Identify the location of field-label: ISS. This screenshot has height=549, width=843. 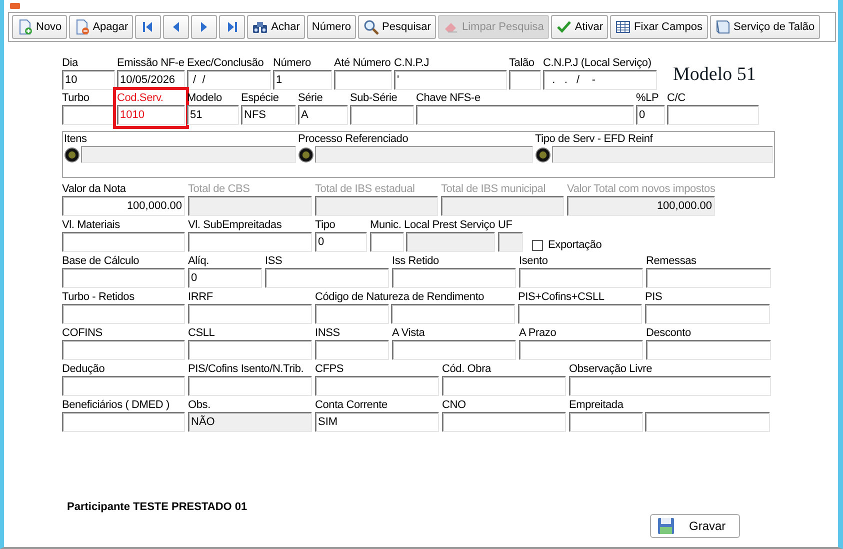
(274, 261).